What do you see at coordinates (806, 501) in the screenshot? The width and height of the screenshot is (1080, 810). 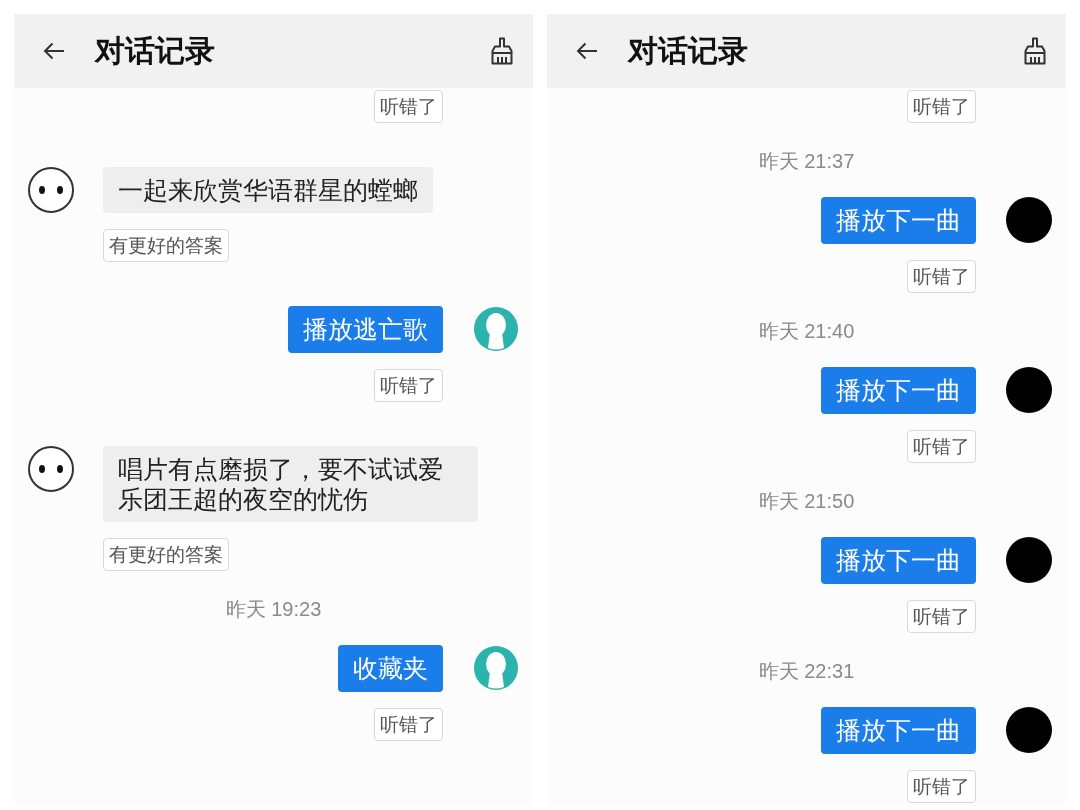 I see `timestamp: 昨天 21:50` at bounding box center [806, 501].